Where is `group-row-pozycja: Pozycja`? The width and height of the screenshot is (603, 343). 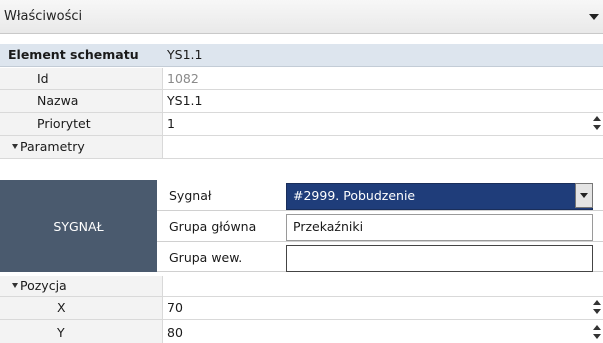 group-row-pozycja: Pozycja is located at coordinates (301, 286).